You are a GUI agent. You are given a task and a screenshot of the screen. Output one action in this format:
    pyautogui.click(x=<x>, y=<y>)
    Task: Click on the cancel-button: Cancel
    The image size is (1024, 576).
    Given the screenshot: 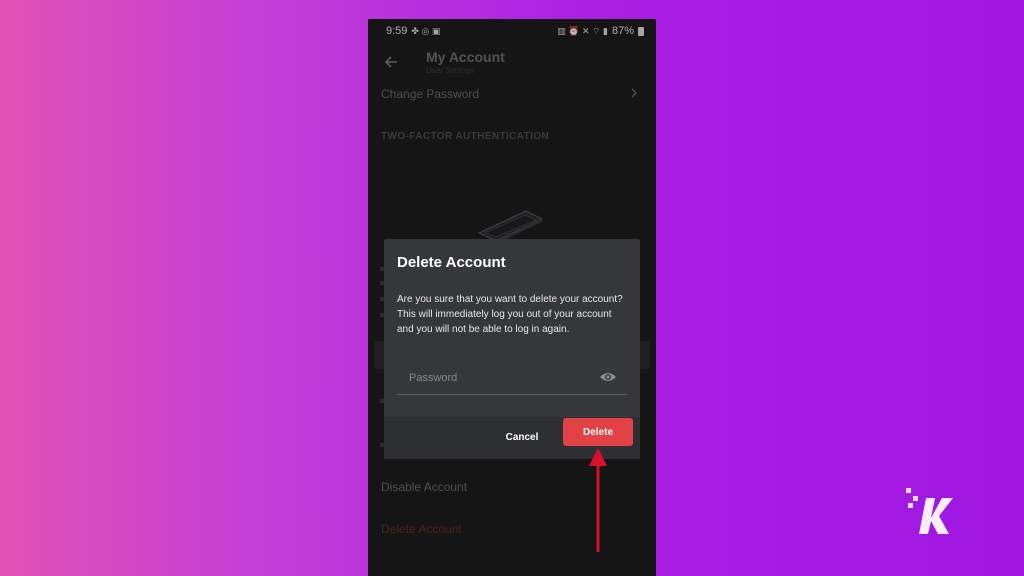 What is the action you would take?
    pyautogui.click(x=522, y=437)
    